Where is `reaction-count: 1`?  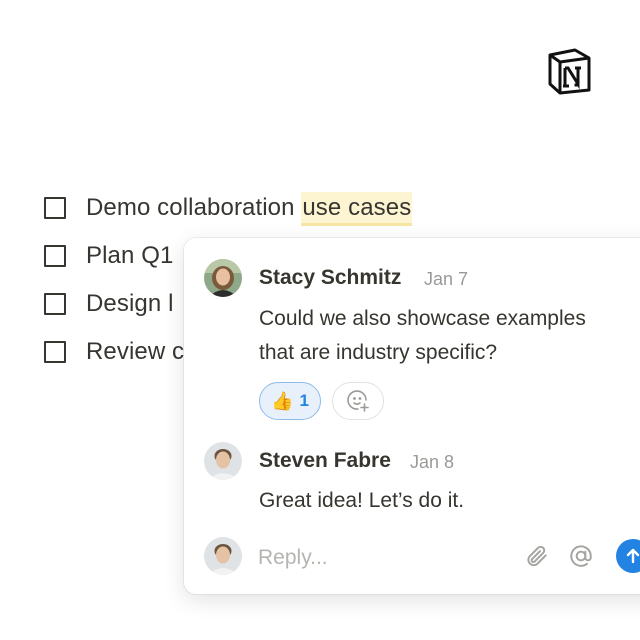
reaction-count: 1 is located at coordinates (304, 400).